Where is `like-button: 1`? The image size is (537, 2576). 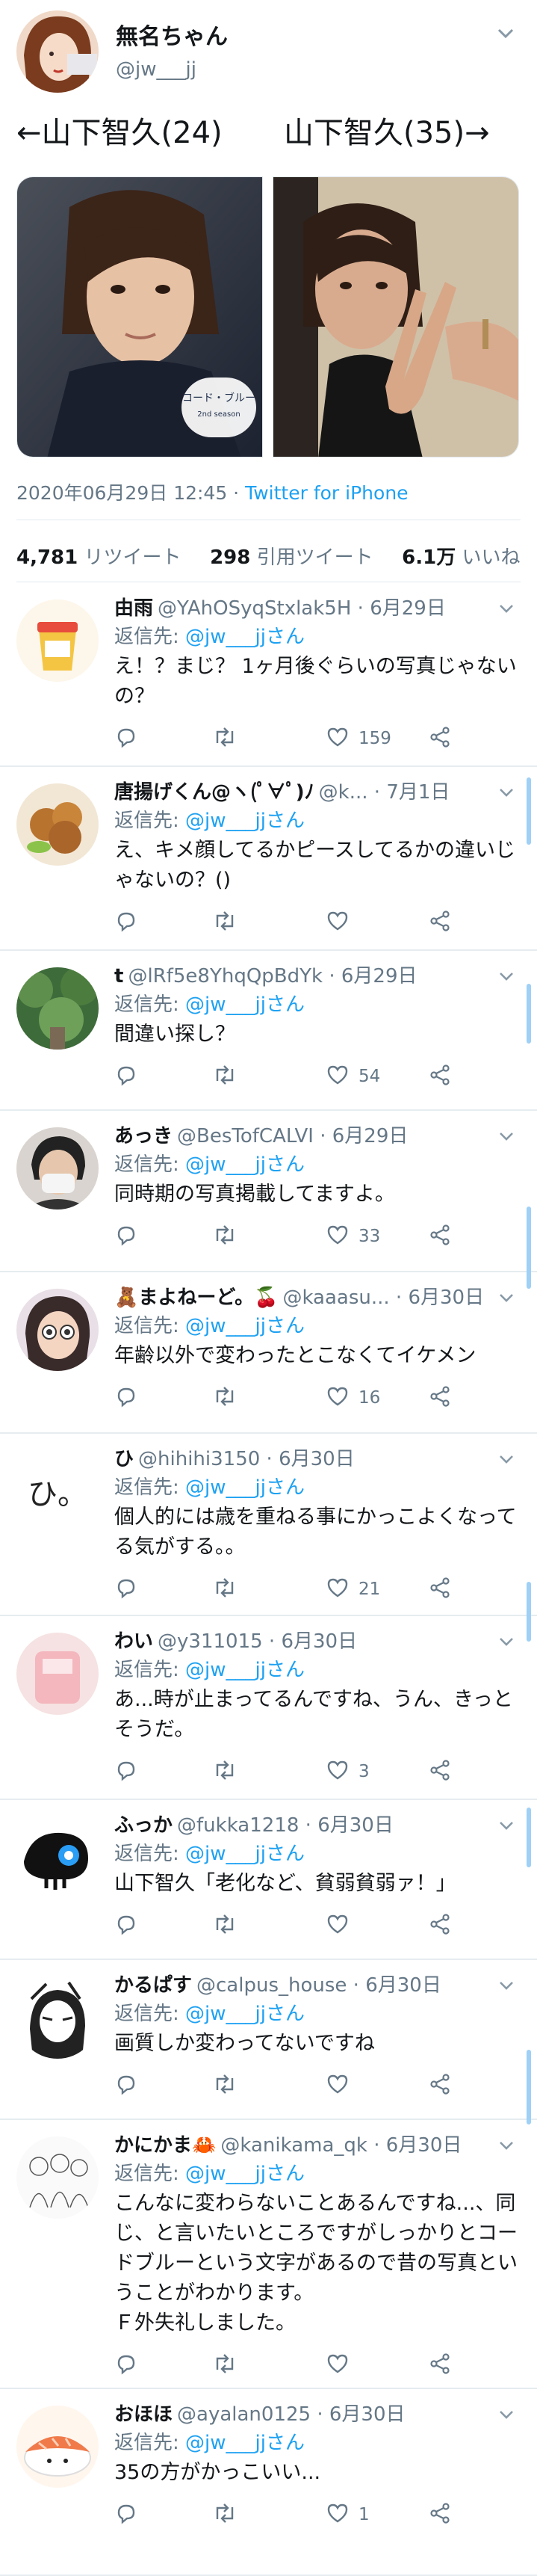
like-button: 1 is located at coordinates (348, 2515).